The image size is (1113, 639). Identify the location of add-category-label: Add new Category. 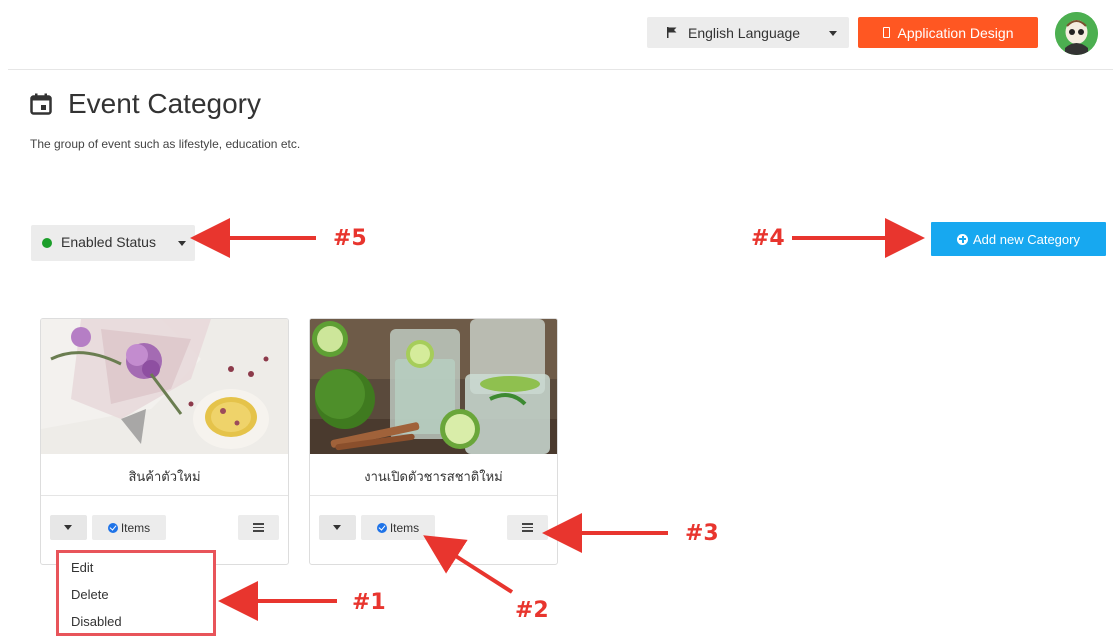
(1026, 239).